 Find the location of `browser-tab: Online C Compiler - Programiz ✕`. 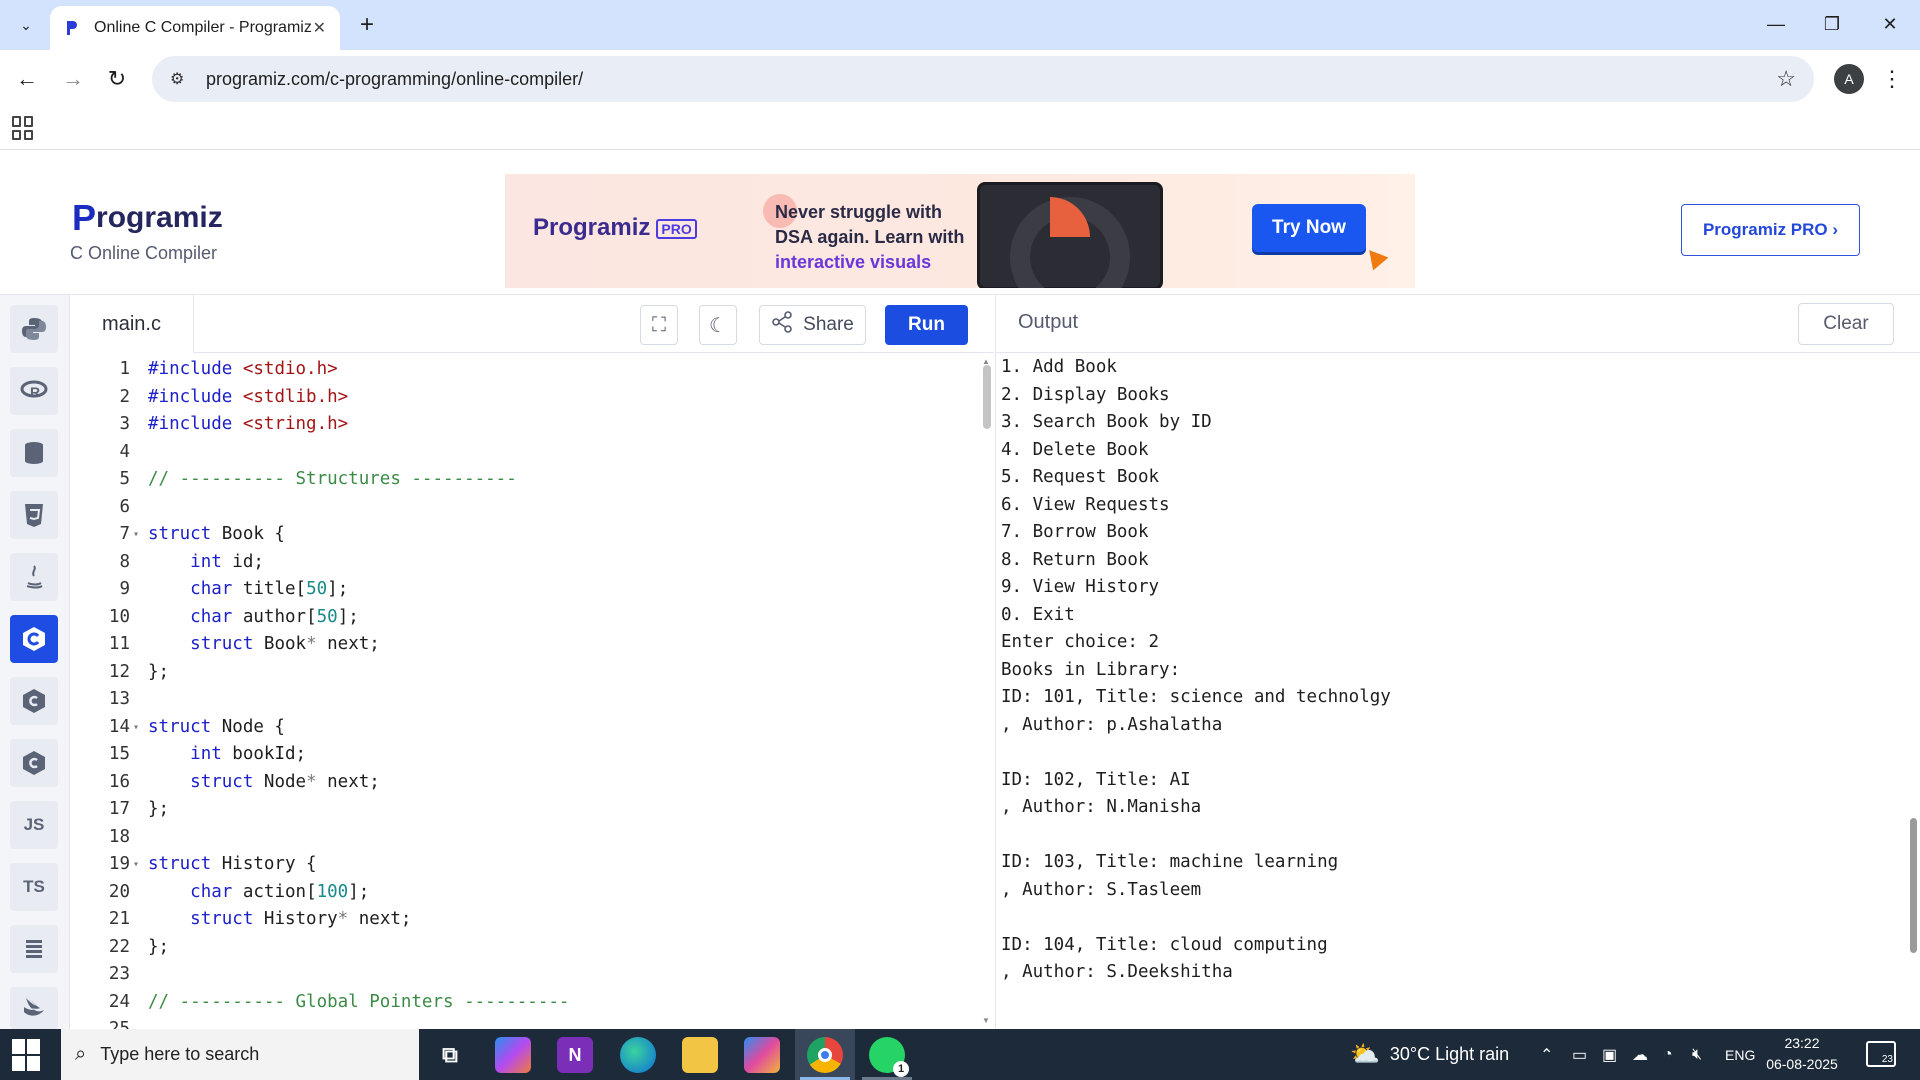

browser-tab: Online C Compiler - Programiz ✕ is located at coordinates (195, 28).